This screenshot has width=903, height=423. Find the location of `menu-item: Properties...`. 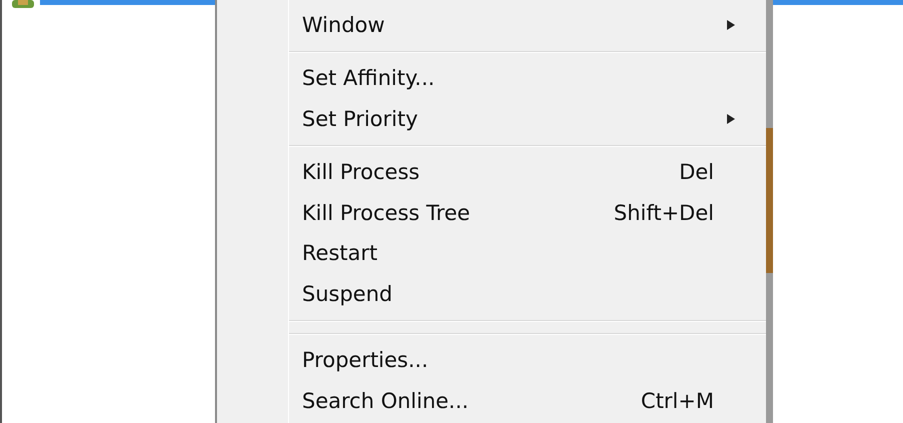

menu-item: Properties... is located at coordinates (491, 360).